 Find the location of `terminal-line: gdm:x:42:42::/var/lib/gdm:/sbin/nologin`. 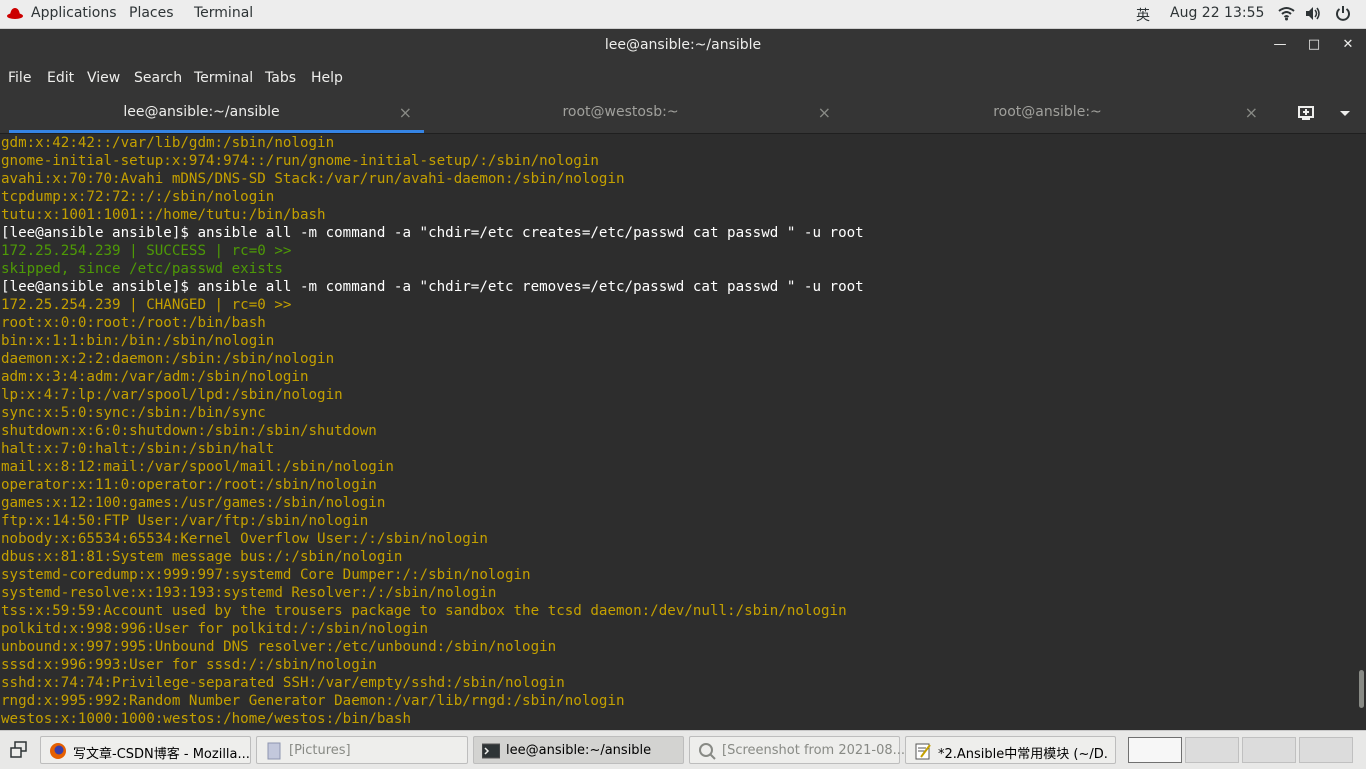

terminal-line: gdm:x:42:42::/var/lib/gdm:/sbin/nologin is located at coordinates (168, 143).